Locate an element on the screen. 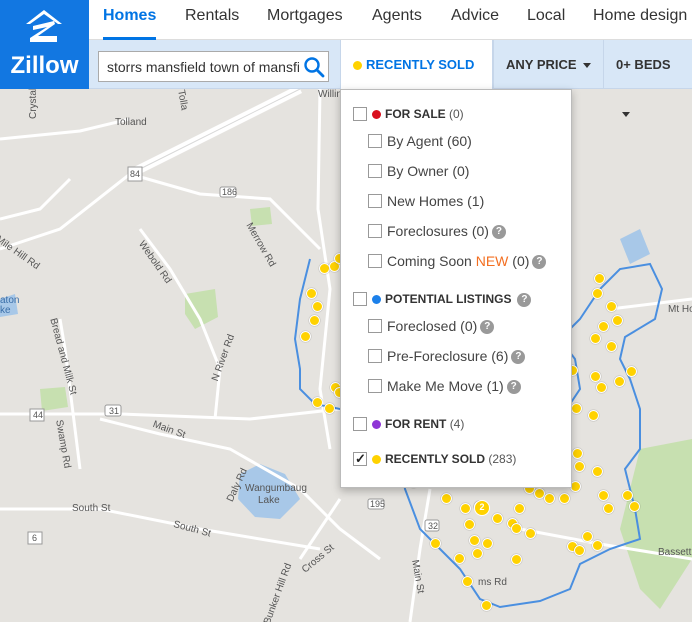  foreclosures-checkbox is located at coordinates (375, 231).